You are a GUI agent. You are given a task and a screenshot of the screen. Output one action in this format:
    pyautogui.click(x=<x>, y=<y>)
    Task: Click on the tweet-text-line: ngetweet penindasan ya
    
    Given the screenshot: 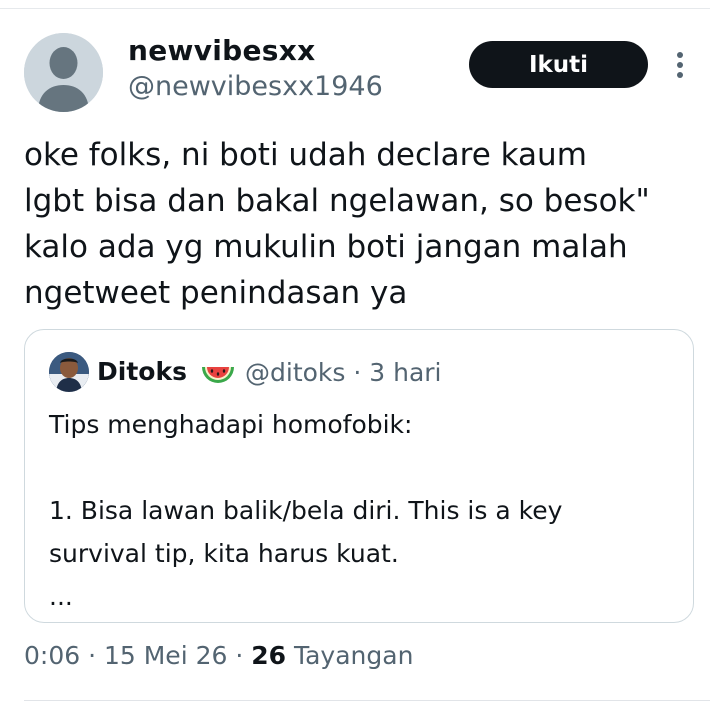 What is the action you would take?
    pyautogui.click(x=216, y=293)
    